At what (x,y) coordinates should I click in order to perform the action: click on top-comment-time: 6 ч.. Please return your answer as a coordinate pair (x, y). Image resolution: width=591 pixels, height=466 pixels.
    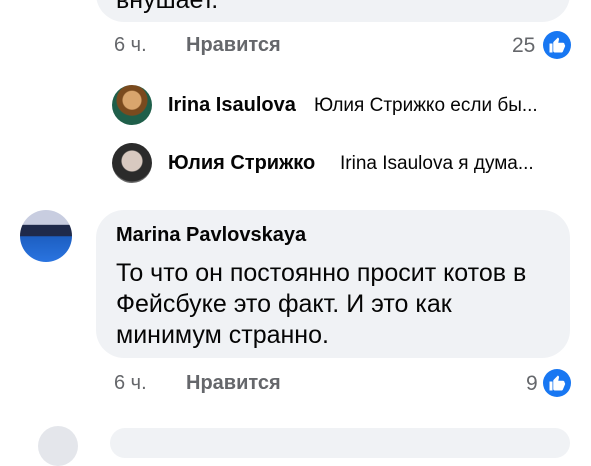
    Looking at the image, I should click on (130, 45).